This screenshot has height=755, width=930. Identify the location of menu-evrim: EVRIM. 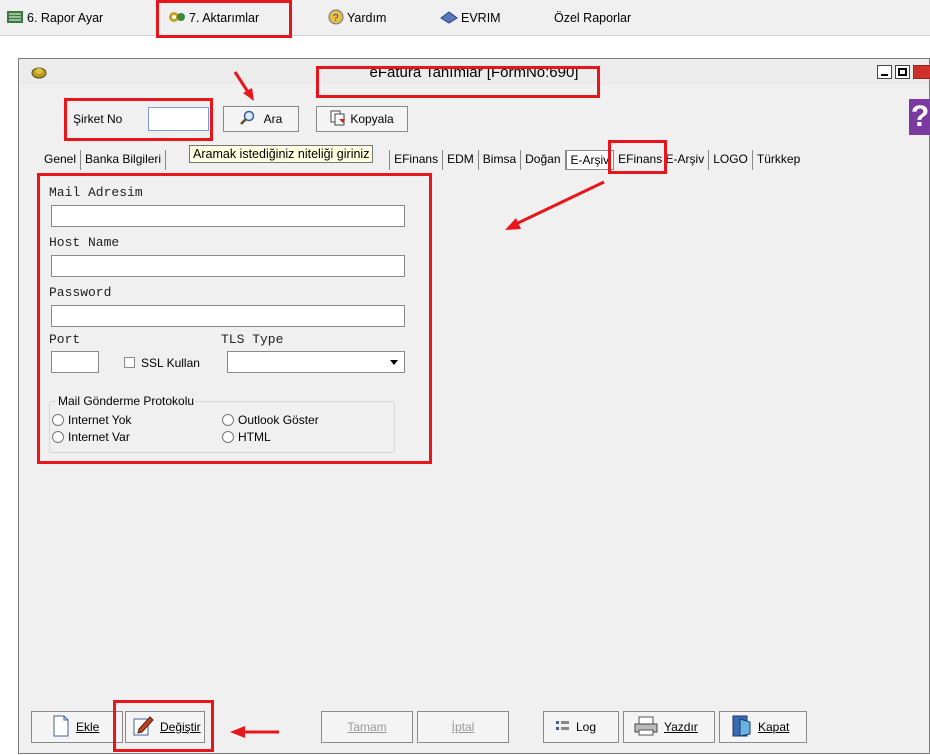
(470, 18).